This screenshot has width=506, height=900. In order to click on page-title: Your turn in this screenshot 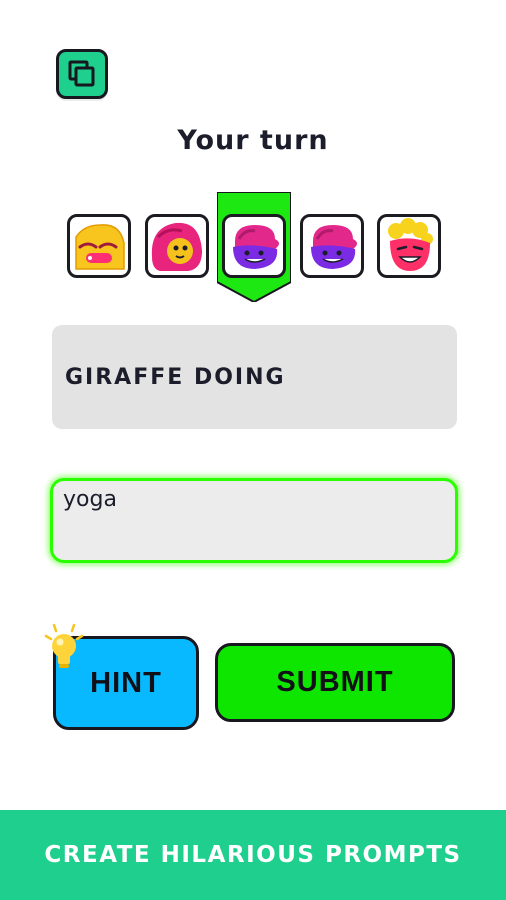, I will do `click(253, 140)`.